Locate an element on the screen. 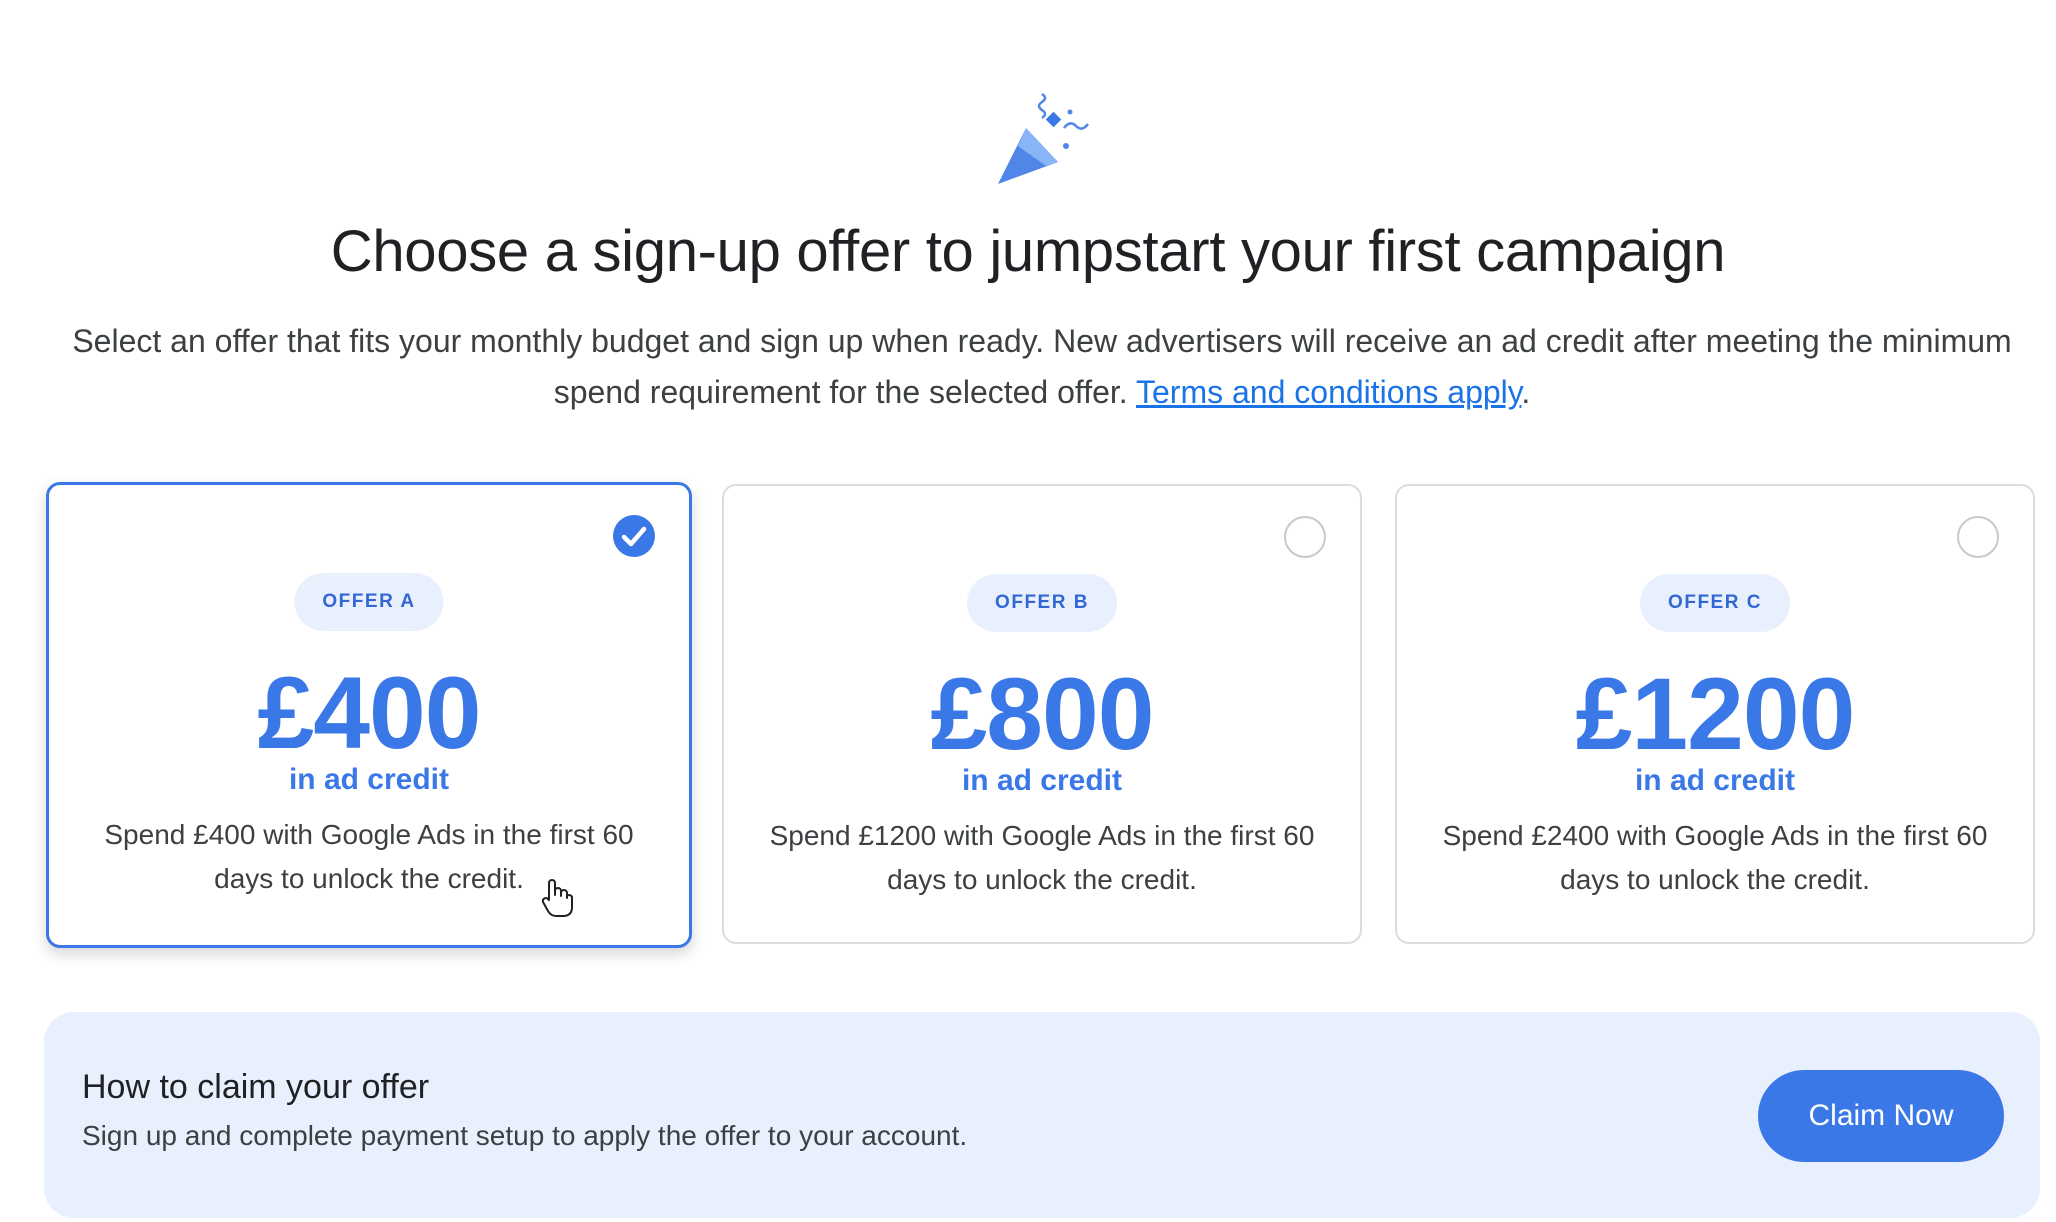 The image size is (2056, 1222). party-popper-icon is located at coordinates (1045, 138).